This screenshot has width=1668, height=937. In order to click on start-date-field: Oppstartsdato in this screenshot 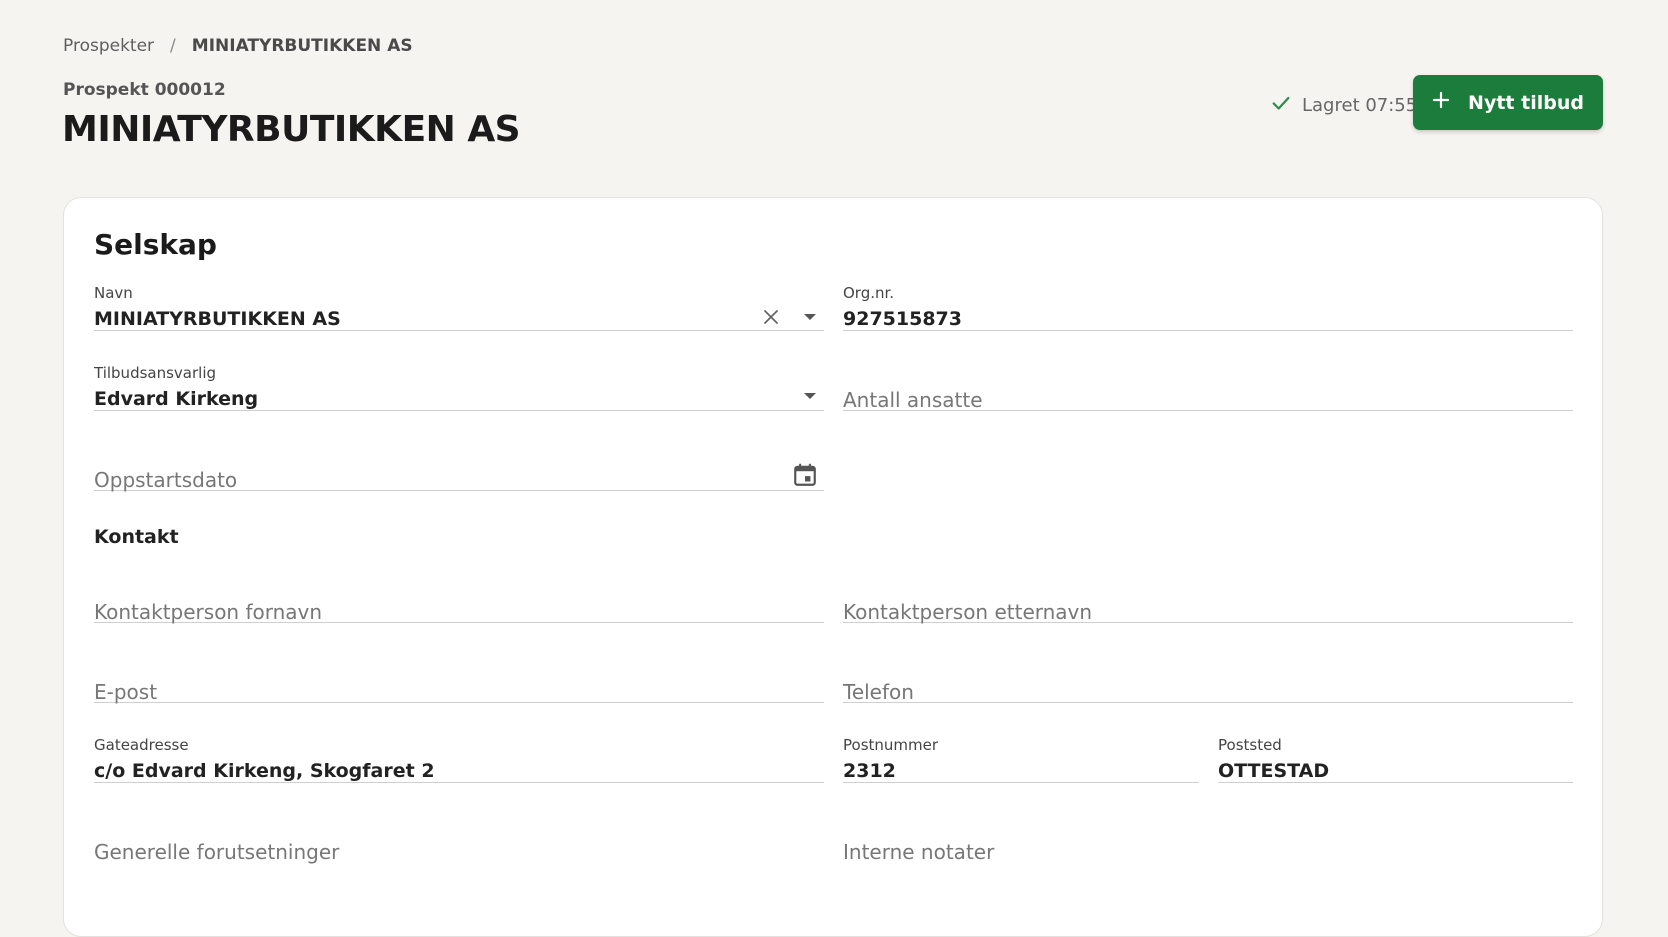, I will do `click(459, 468)`.